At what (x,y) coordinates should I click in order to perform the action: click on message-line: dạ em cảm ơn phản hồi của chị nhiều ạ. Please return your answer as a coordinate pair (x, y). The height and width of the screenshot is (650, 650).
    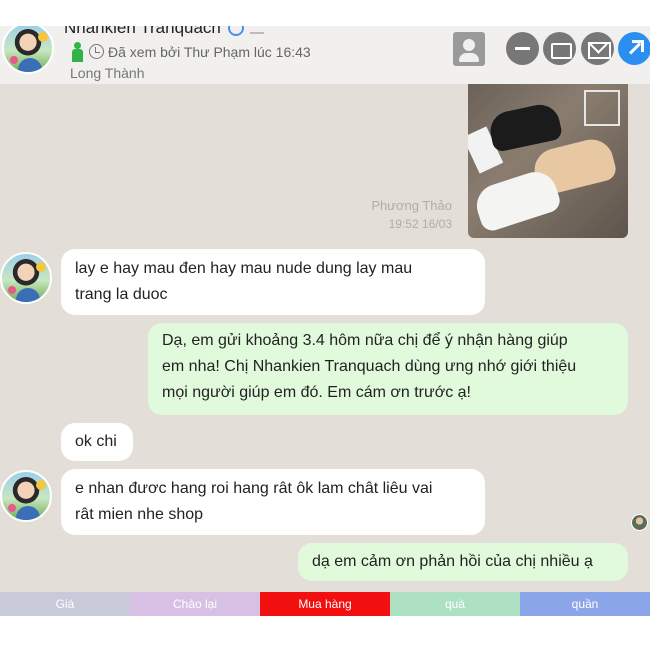
    Looking at the image, I should click on (452, 561).